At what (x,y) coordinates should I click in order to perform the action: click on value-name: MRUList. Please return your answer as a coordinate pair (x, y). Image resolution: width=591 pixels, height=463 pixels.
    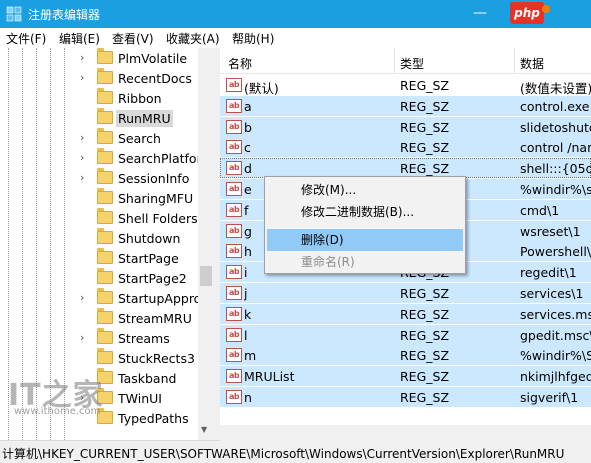
    Looking at the image, I should click on (269, 377).